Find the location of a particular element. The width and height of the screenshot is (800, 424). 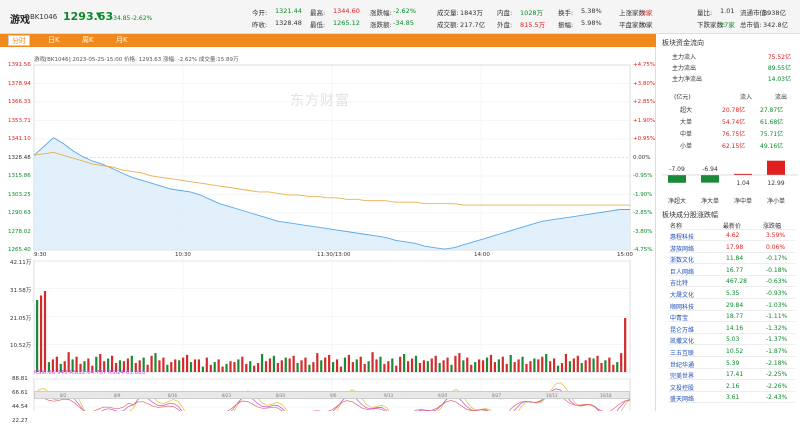

fund-flow-title: 板块资金流向 is located at coordinates (683, 43).